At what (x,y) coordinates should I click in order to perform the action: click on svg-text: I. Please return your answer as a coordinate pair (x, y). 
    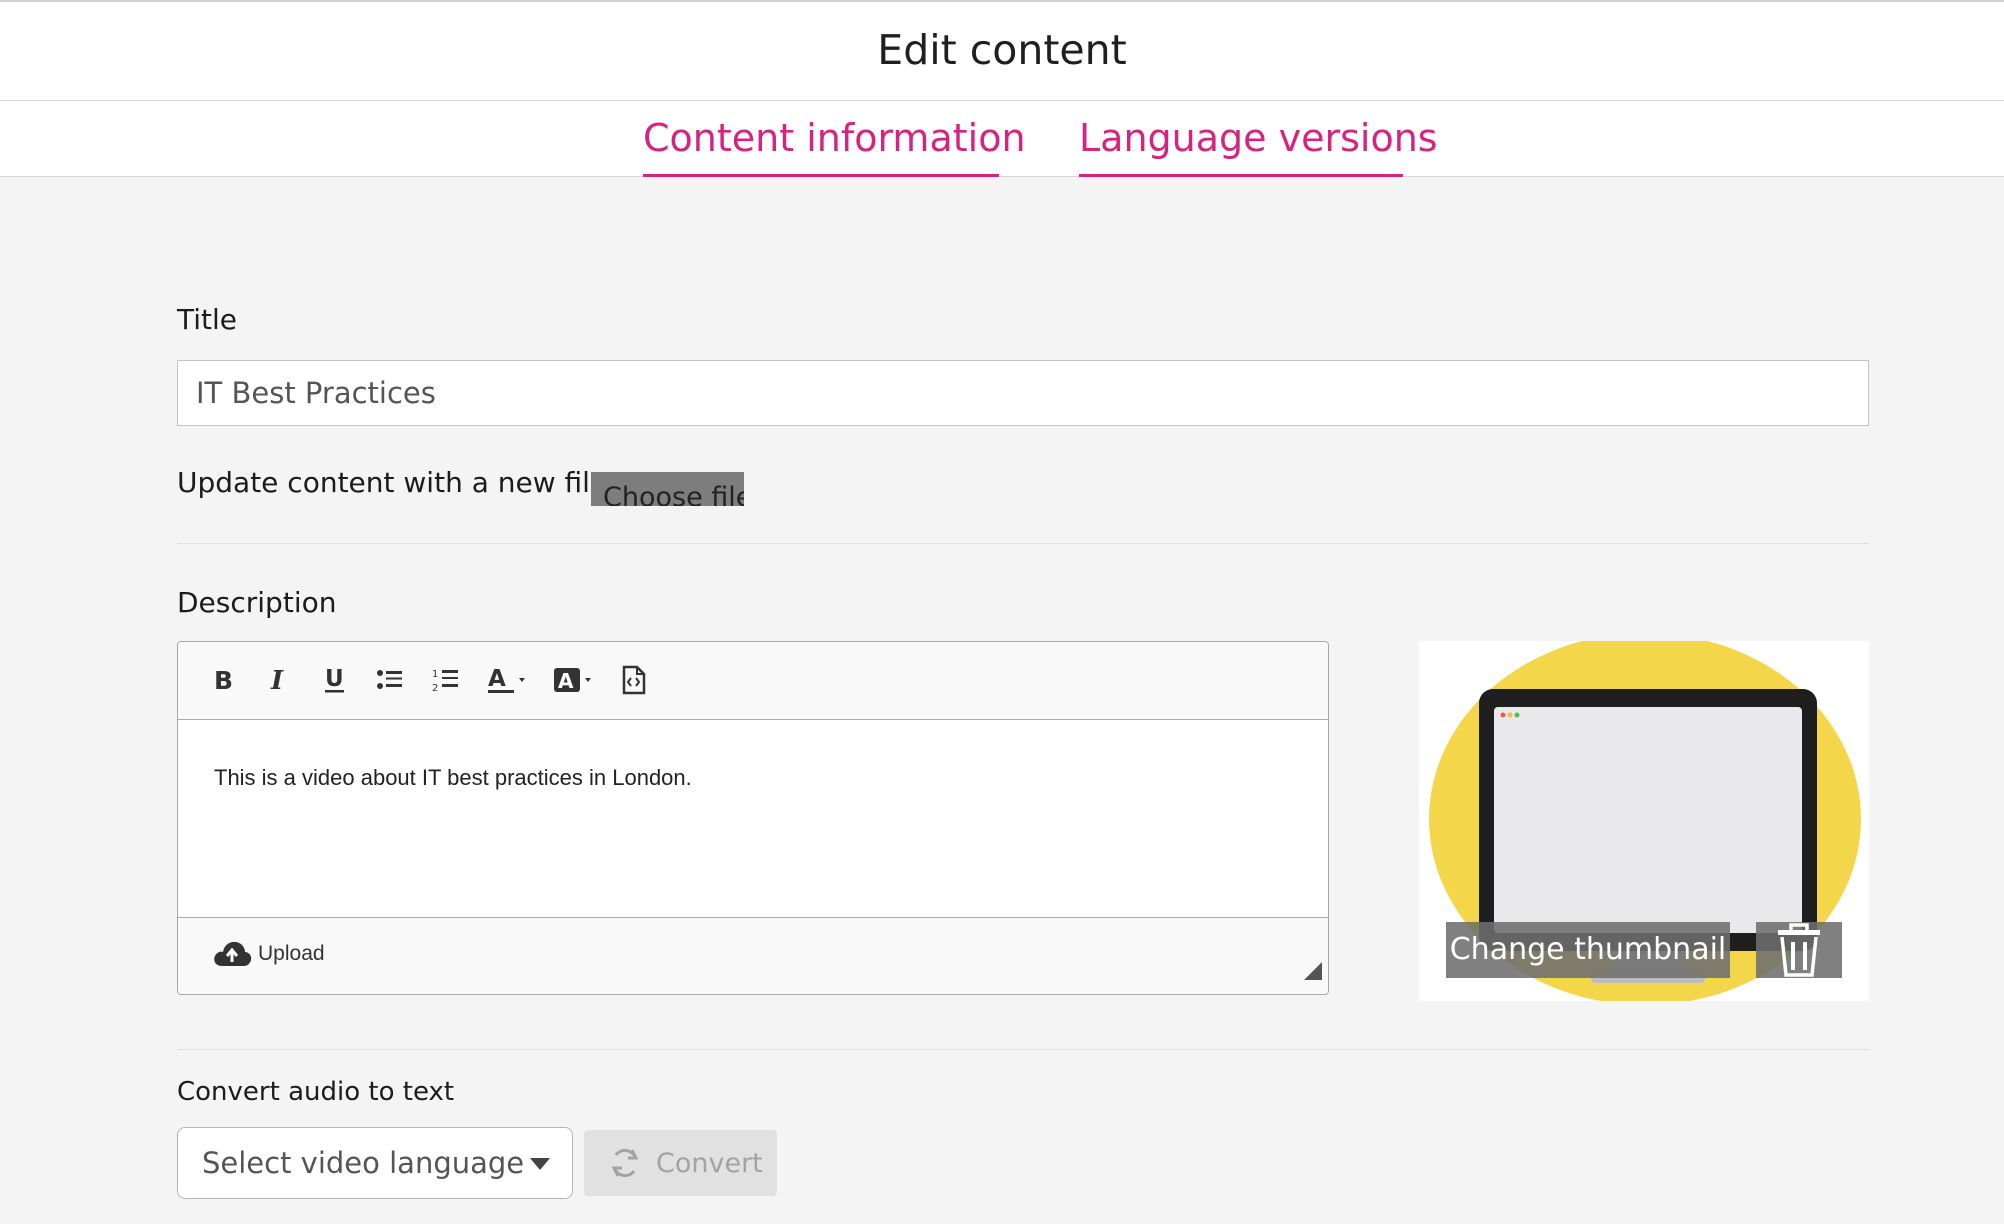
    Looking at the image, I should click on (277, 680).